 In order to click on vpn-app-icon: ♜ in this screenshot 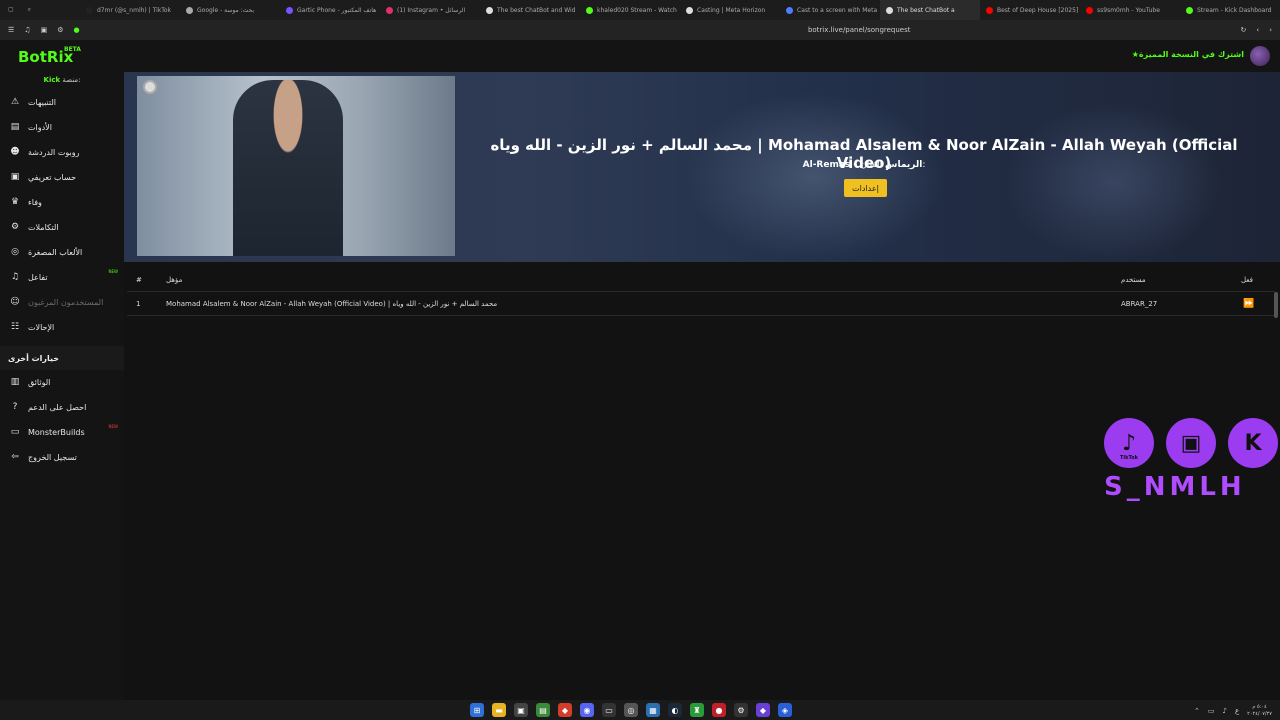, I will do `click(697, 710)`.